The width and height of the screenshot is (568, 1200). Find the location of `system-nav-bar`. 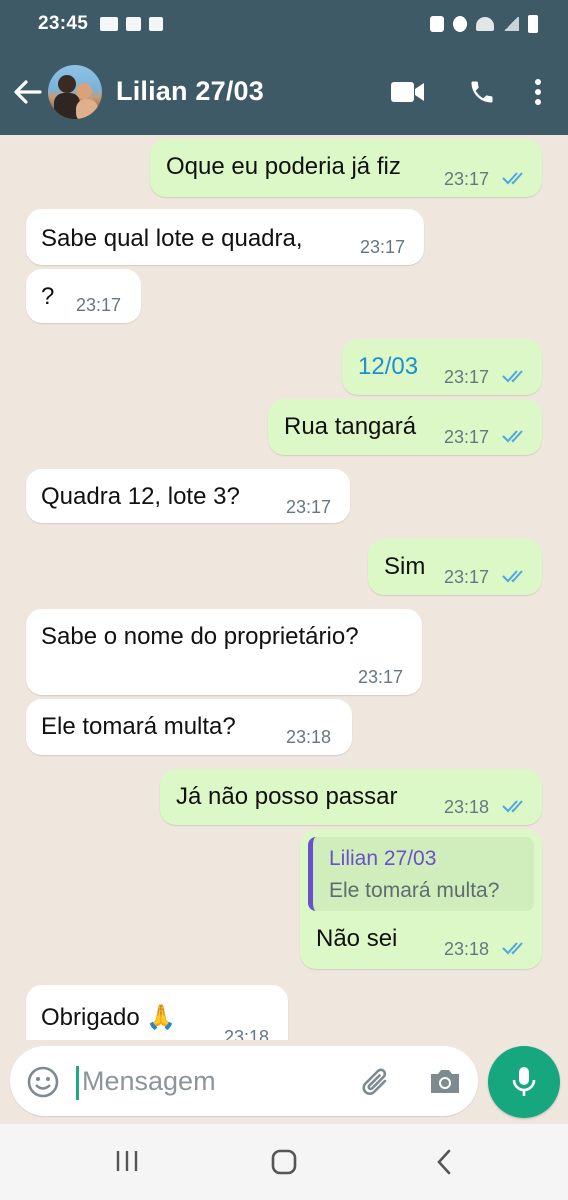

system-nav-bar is located at coordinates (284, 1162).